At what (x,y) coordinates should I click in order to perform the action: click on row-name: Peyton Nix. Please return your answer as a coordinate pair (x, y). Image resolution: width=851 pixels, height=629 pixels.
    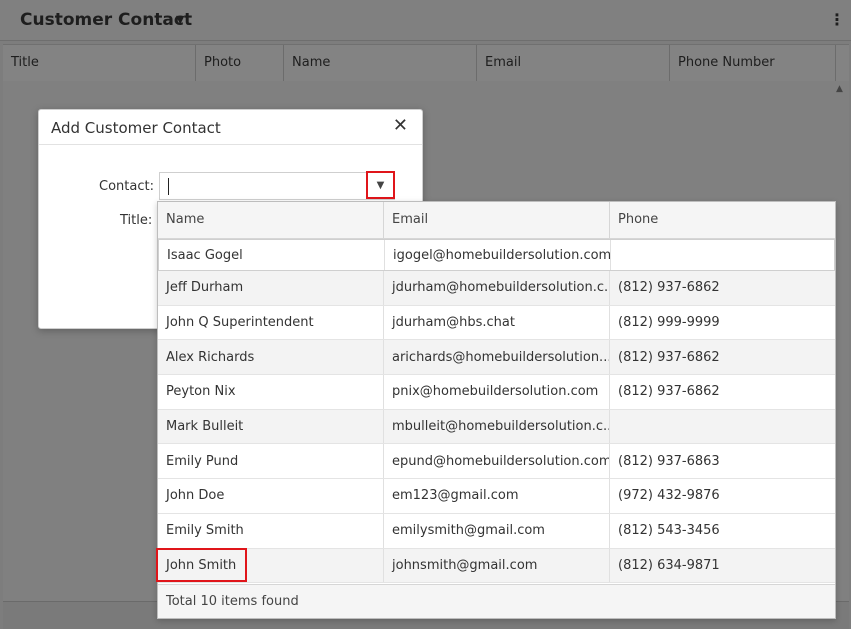
    Looking at the image, I should click on (271, 392).